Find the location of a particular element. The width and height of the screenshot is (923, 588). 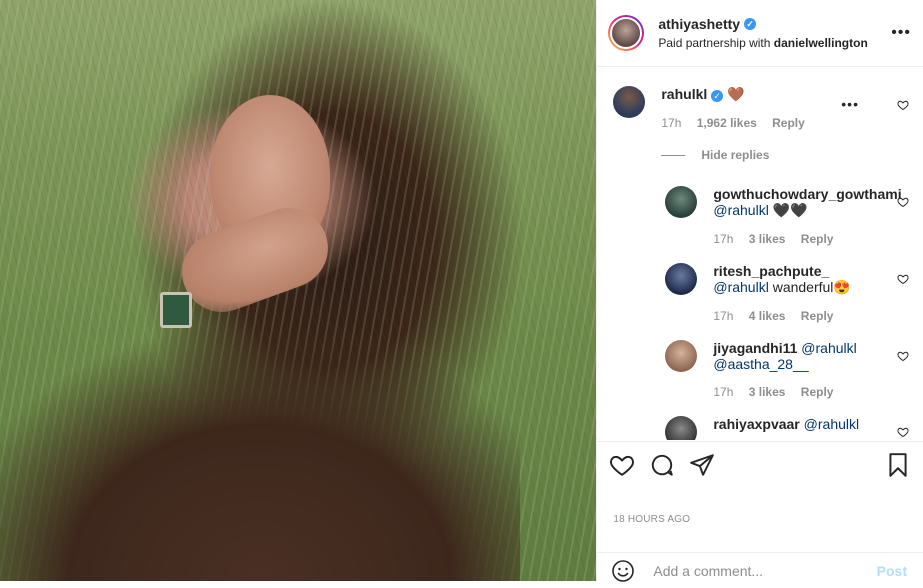

reply-item: rahiyaxpvaar @rahulkl is located at coordinates (794, 428).